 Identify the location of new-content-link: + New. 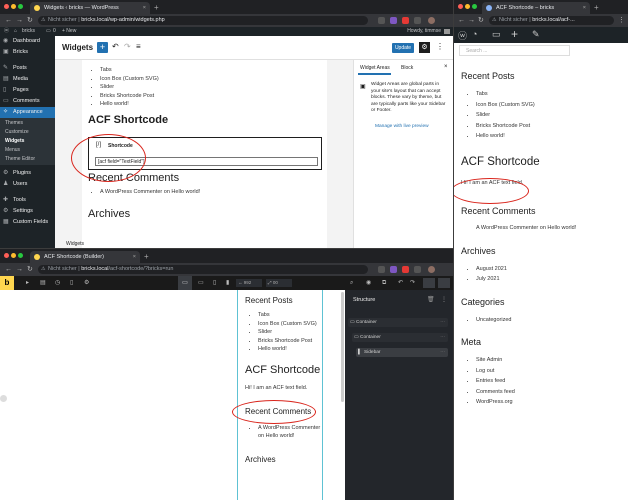
(69, 31).